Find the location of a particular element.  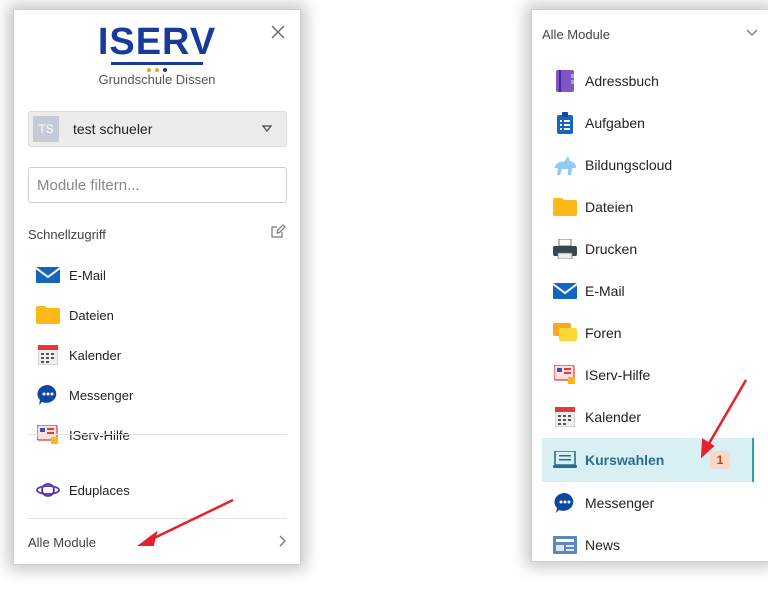

module-item-tasks: Aufgaben is located at coordinates (650, 123).